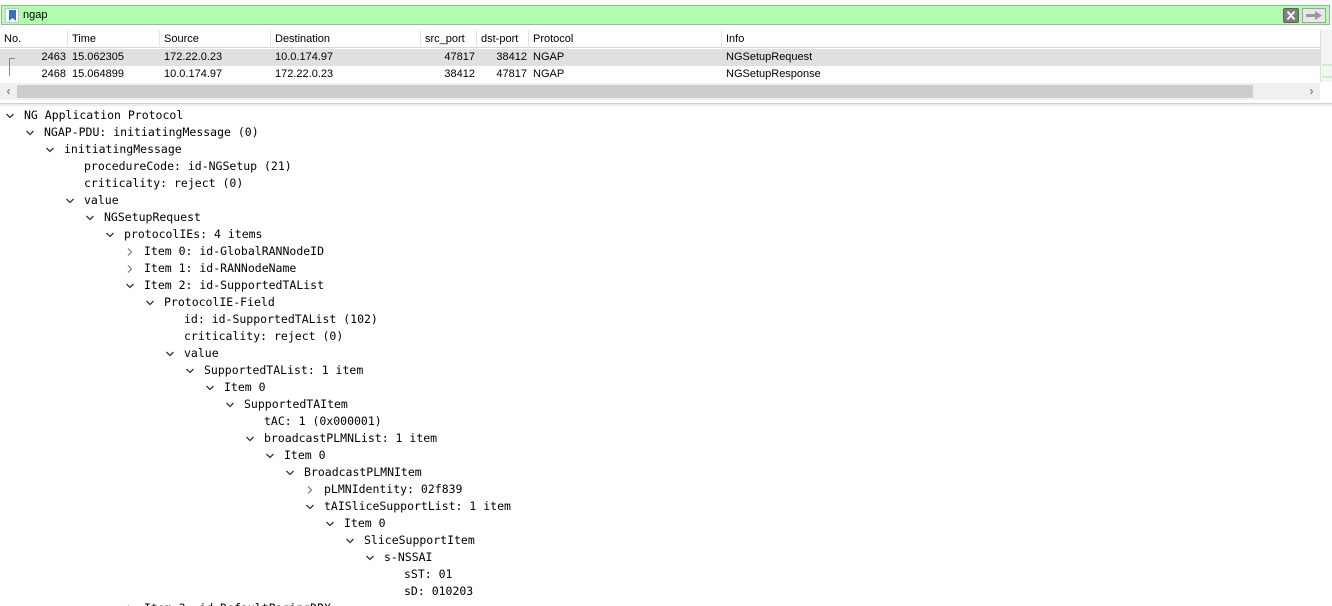 The image size is (1332, 606). What do you see at coordinates (773, 74) in the screenshot?
I see `packet-info: NGSetupResponse` at bounding box center [773, 74].